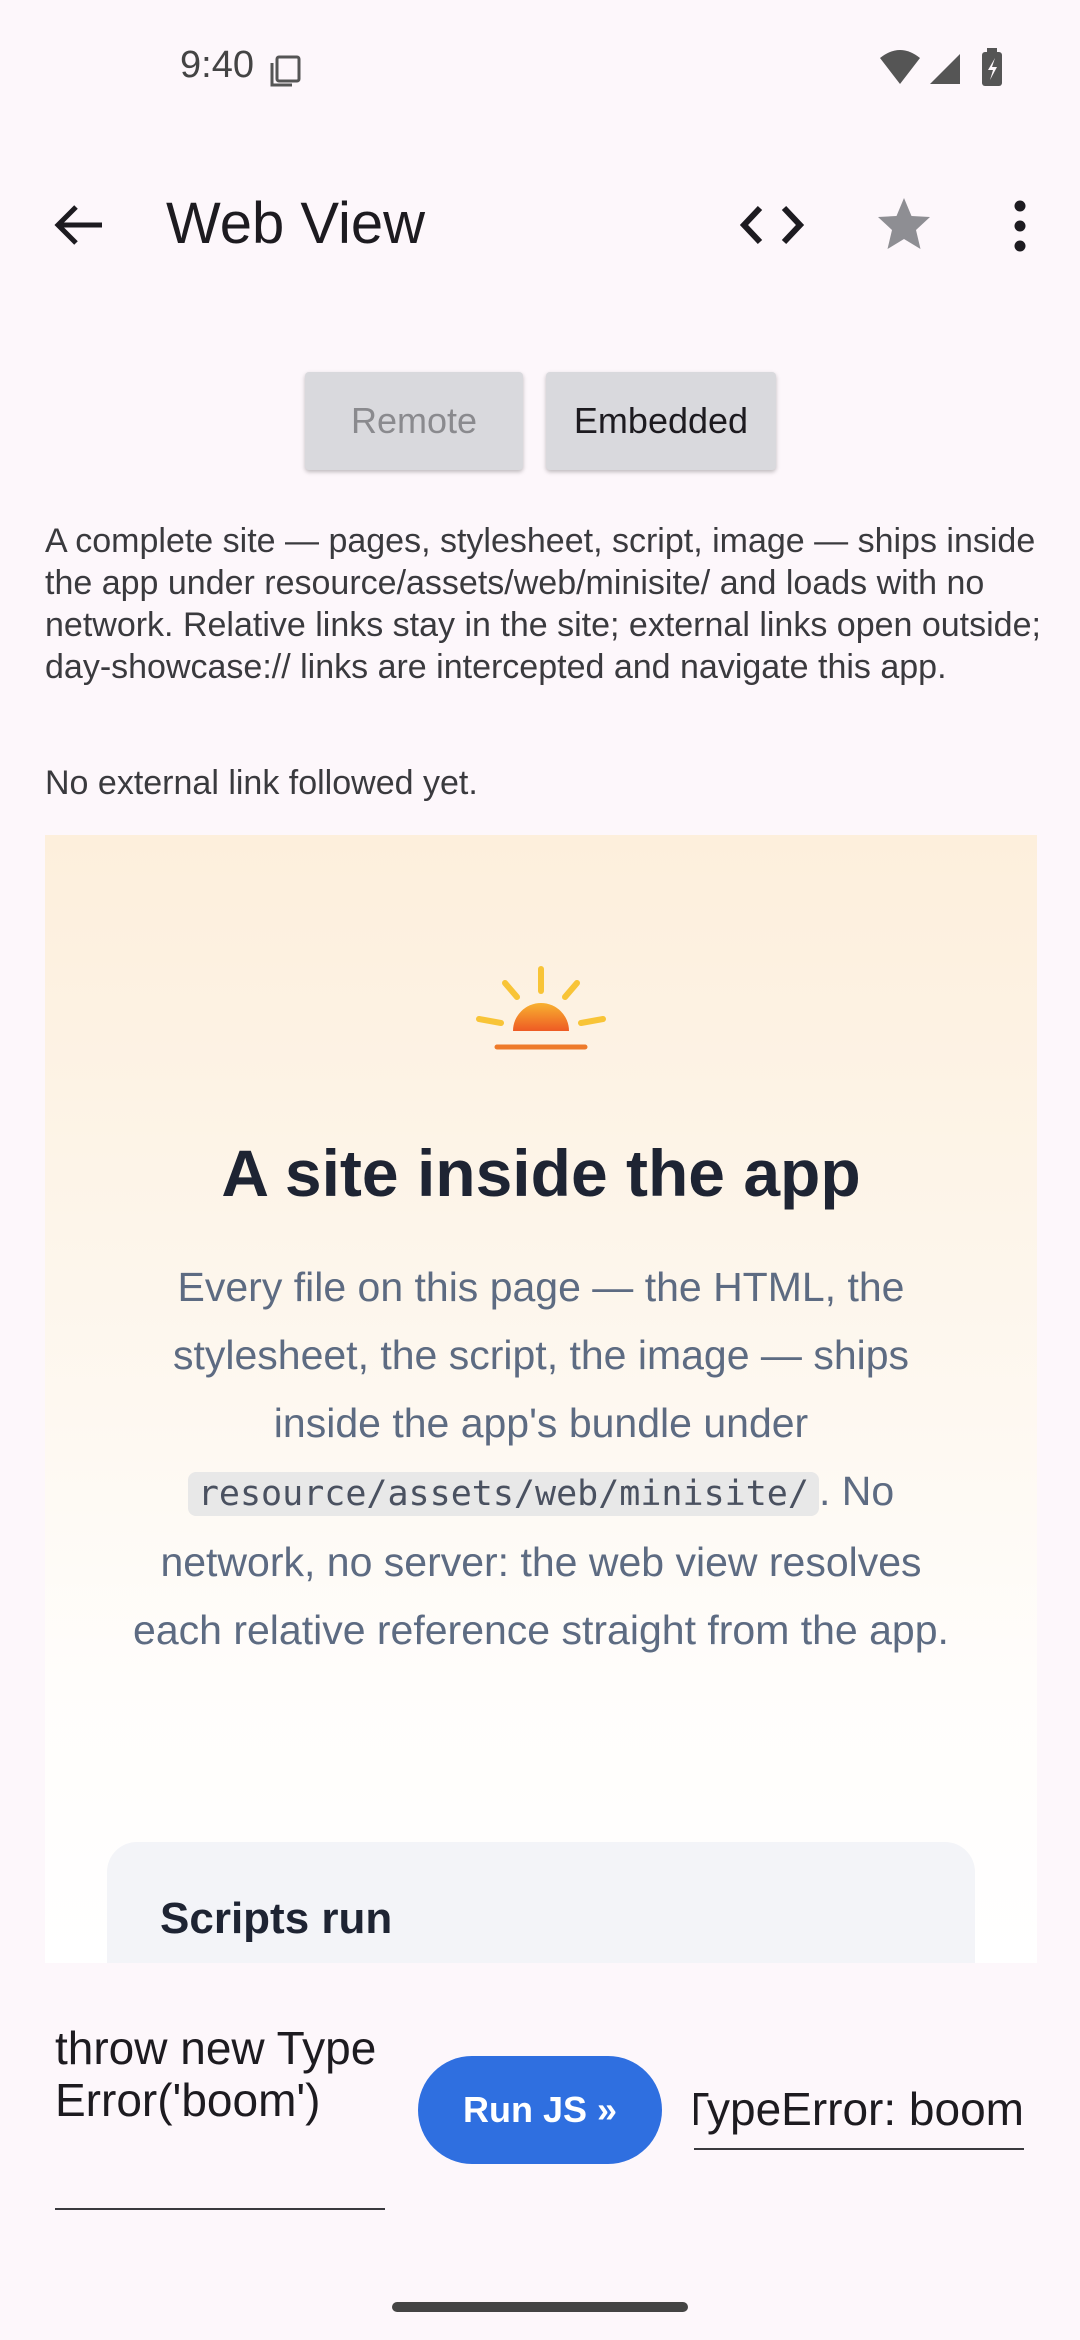 Image resolution: width=1080 pixels, height=2340 pixels. I want to click on page-title: Web View, so click(295, 223).